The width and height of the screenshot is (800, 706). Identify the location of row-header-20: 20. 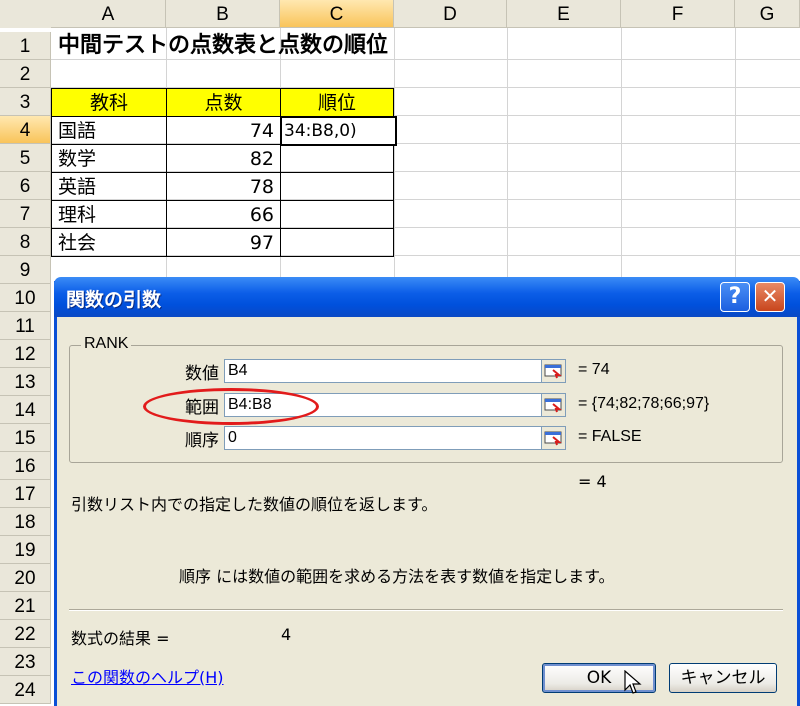
(25, 578).